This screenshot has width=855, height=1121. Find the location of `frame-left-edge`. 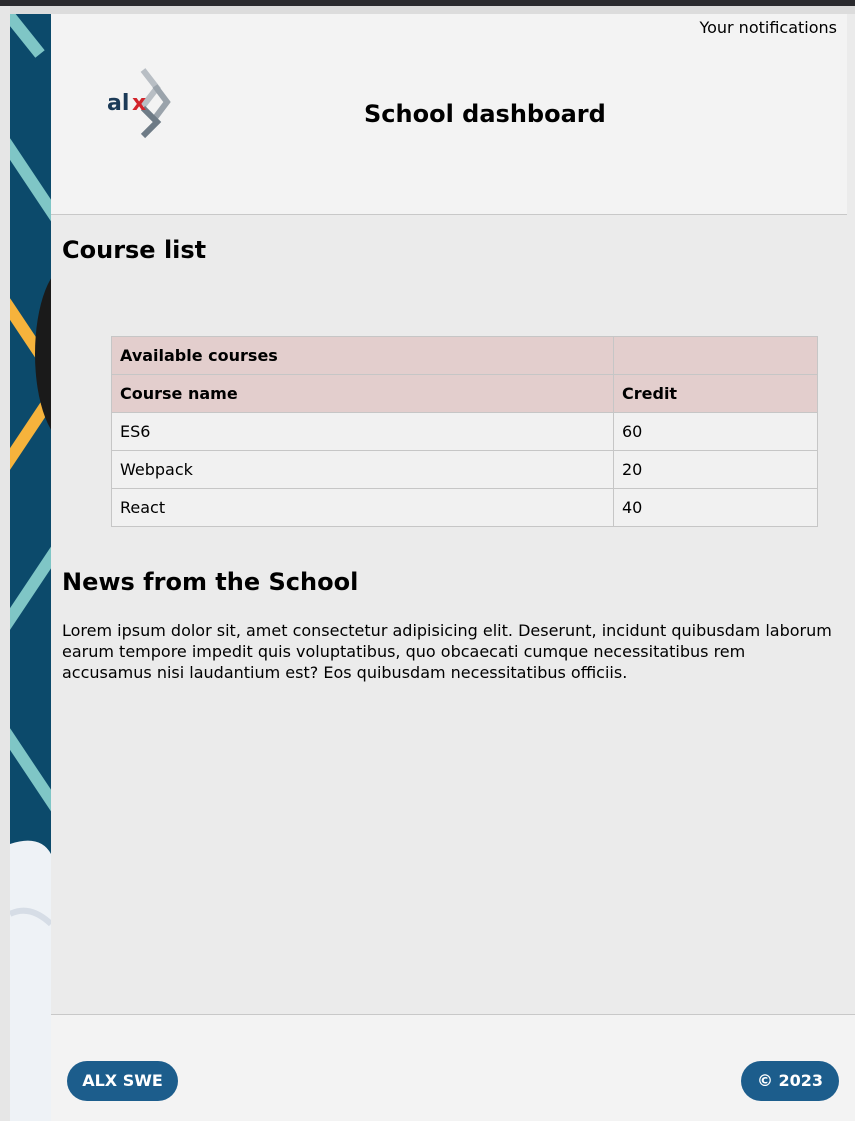

frame-left-edge is located at coordinates (5, 563).